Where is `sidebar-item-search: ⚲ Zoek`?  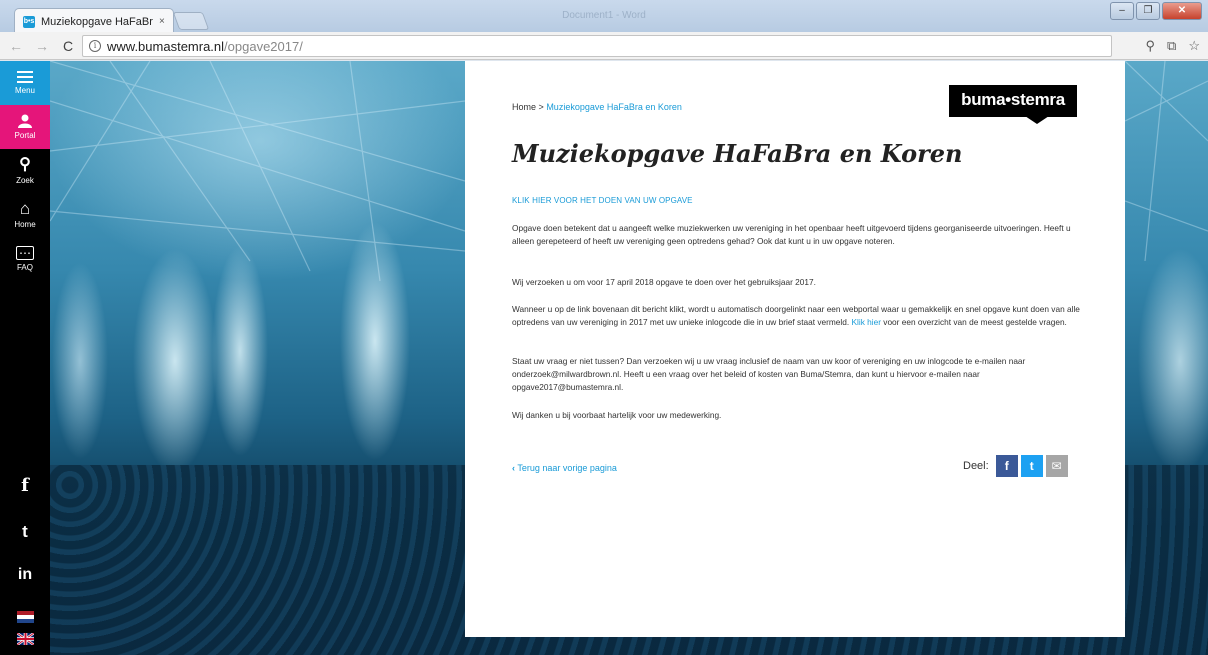 sidebar-item-search: ⚲ Zoek is located at coordinates (25, 171).